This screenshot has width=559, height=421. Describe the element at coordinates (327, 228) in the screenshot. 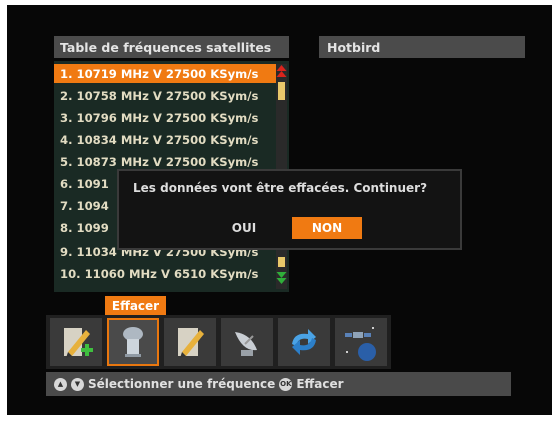

I see `no-button: NON` at that location.